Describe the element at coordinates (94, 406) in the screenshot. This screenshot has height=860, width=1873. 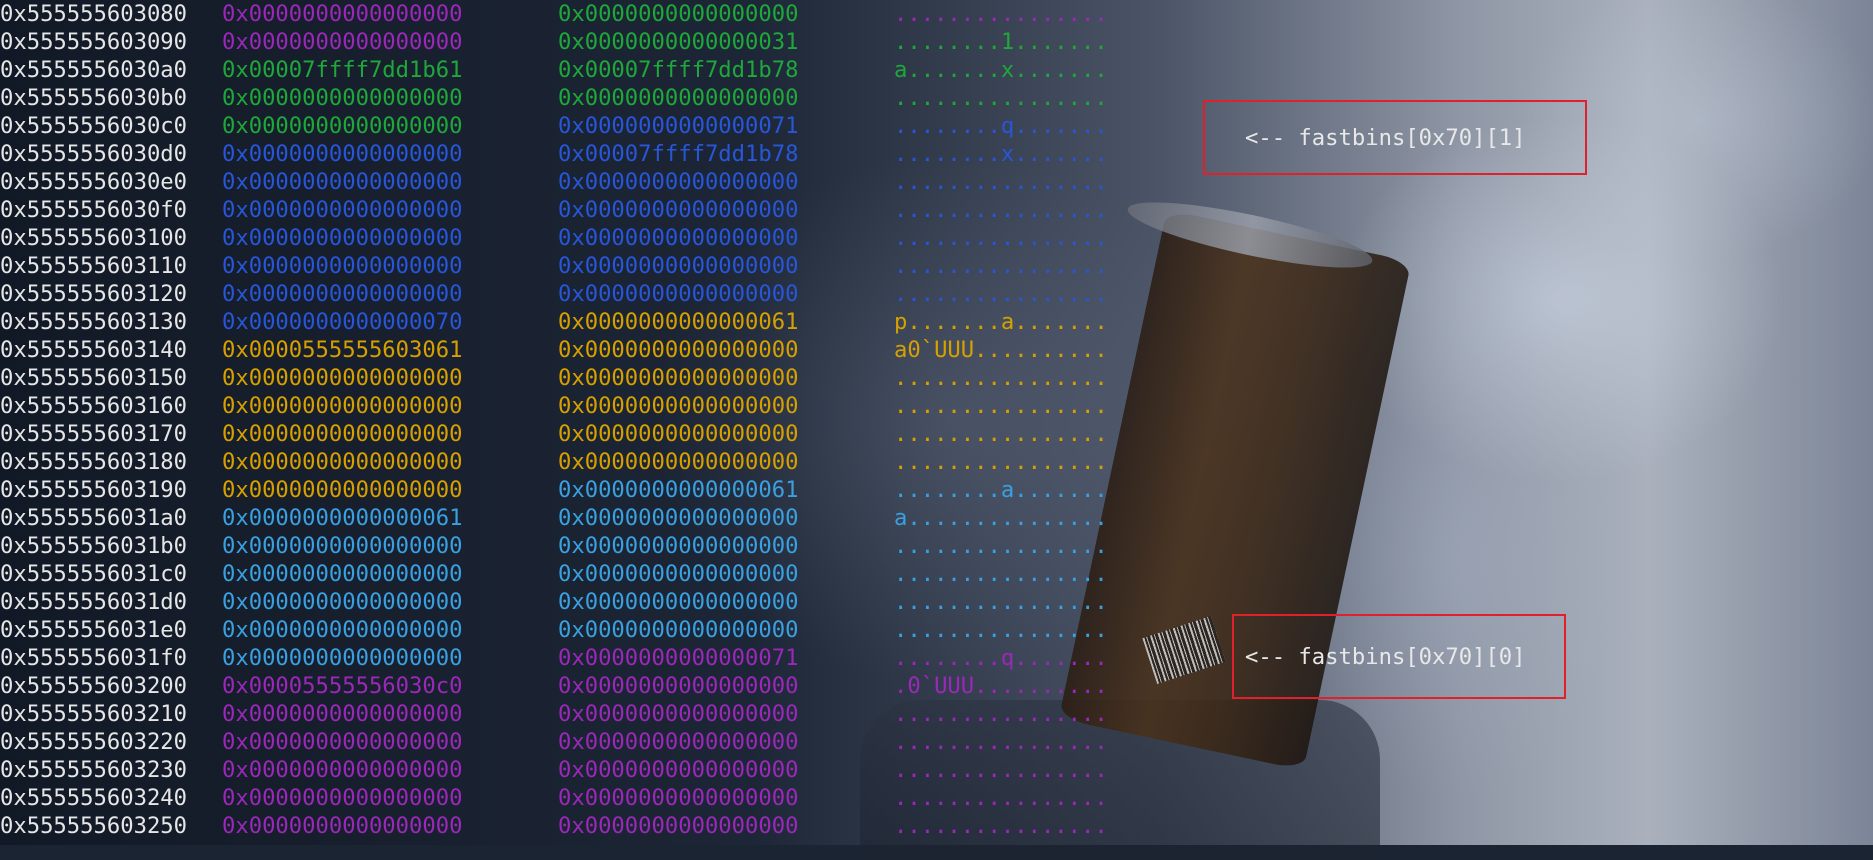
I see `row-address: 0x555555603160` at that location.